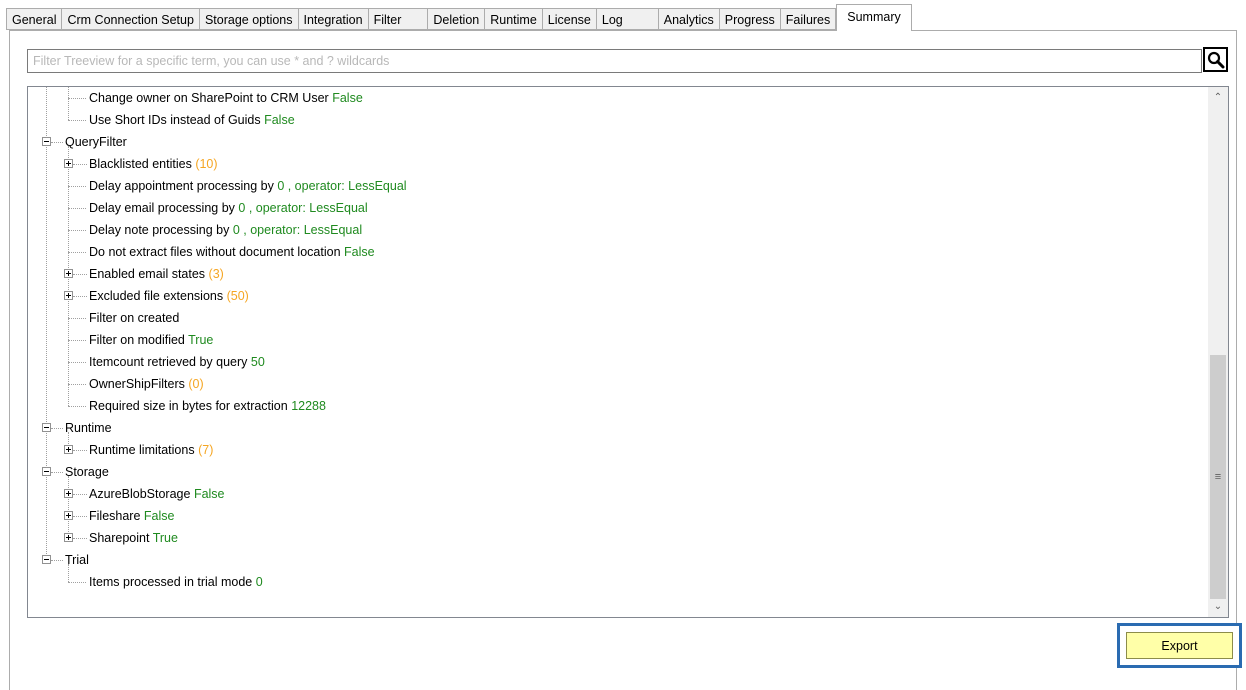  I want to click on tree-node-text: Runtime limitations (7), so click(151, 450).